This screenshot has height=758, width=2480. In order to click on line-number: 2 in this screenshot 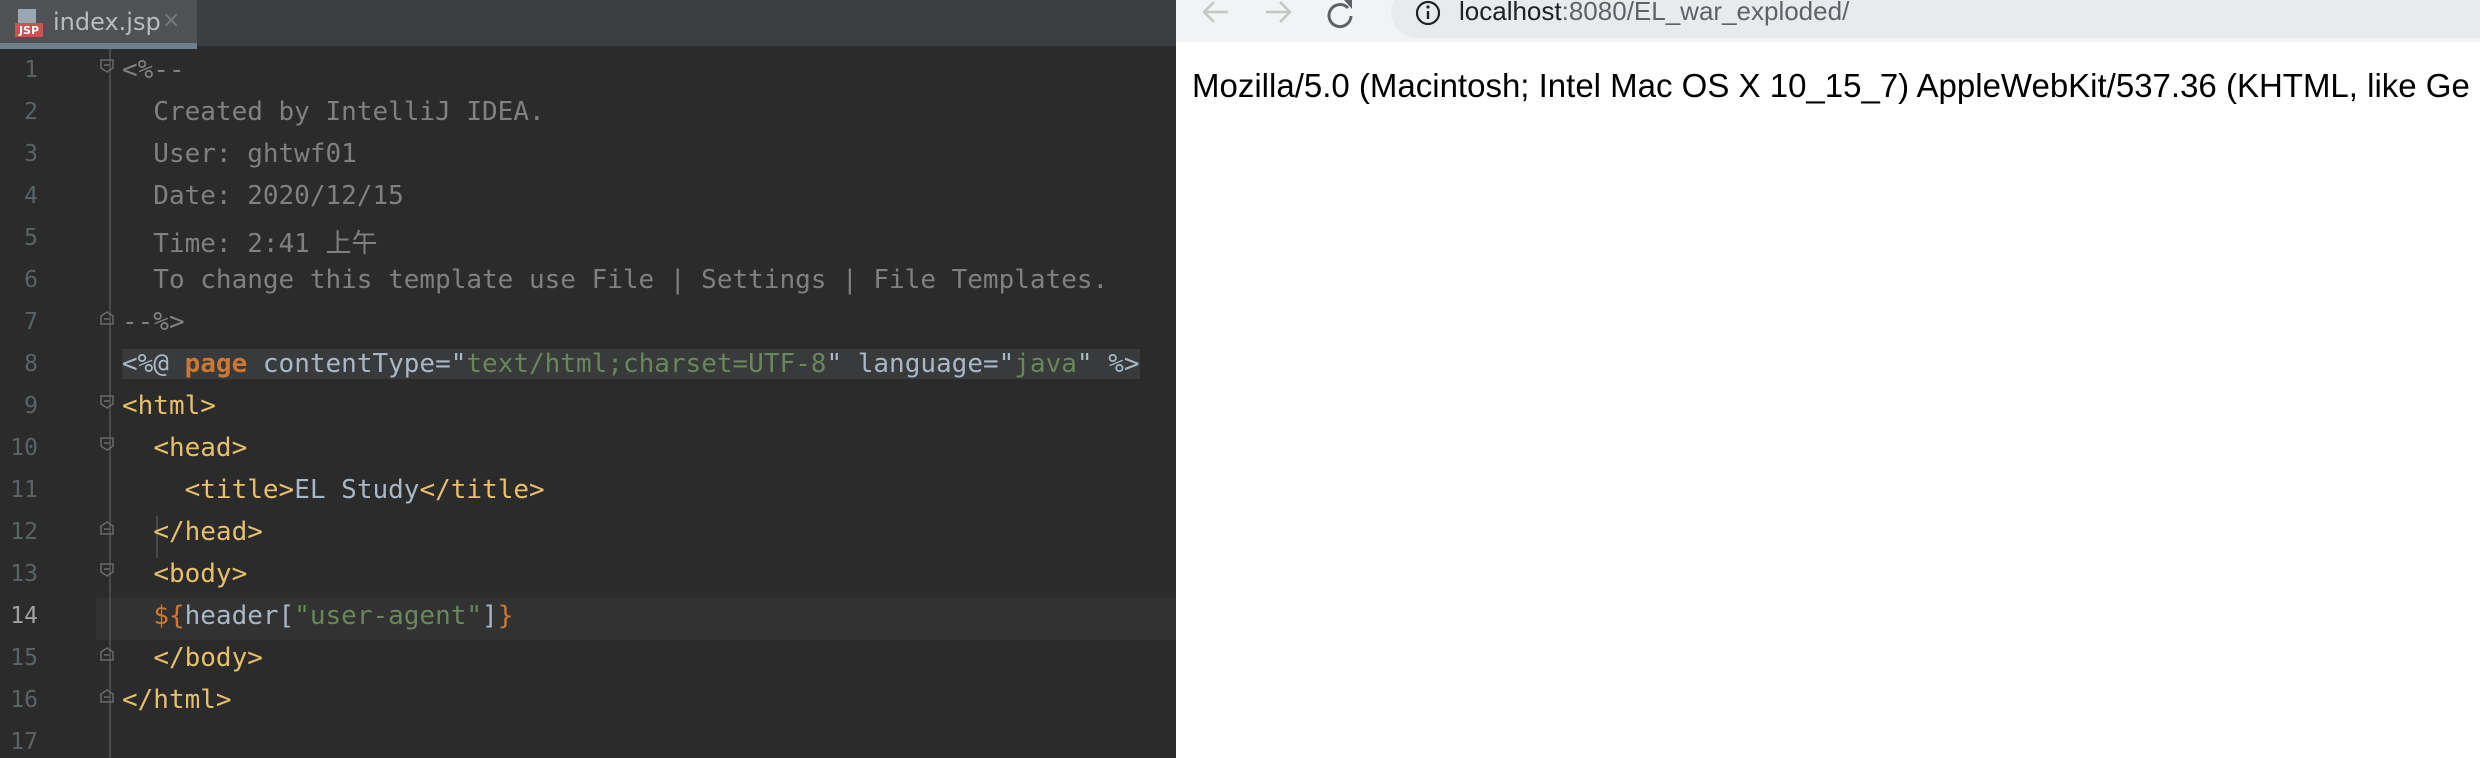, I will do `click(31, 112)`.